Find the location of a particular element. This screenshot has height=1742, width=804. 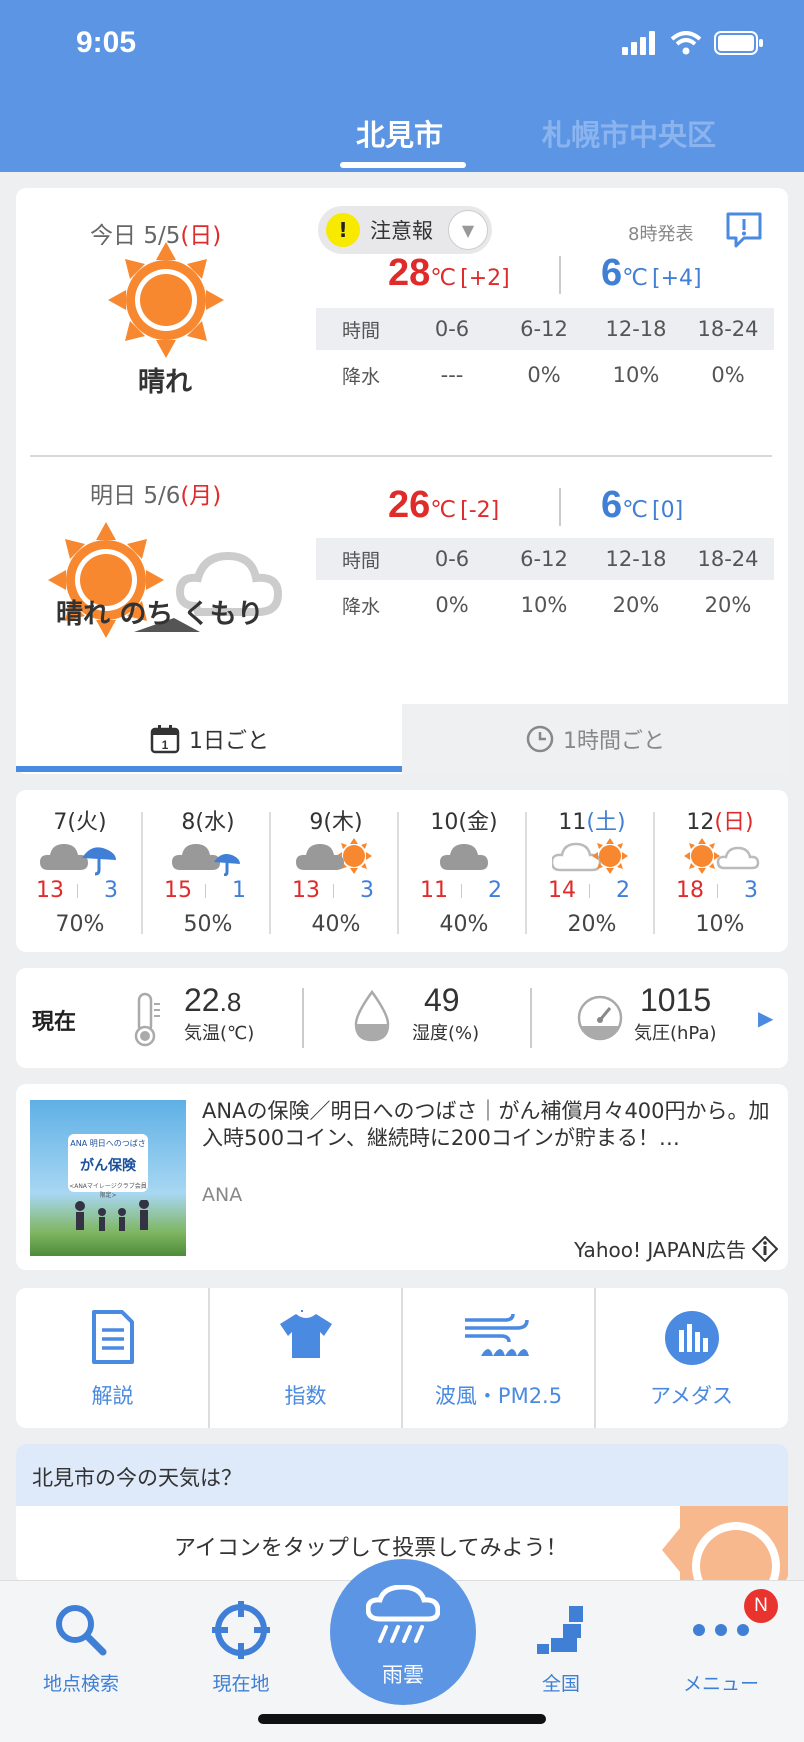

quick-index: 指数 is located at coordinates (305, 1358).